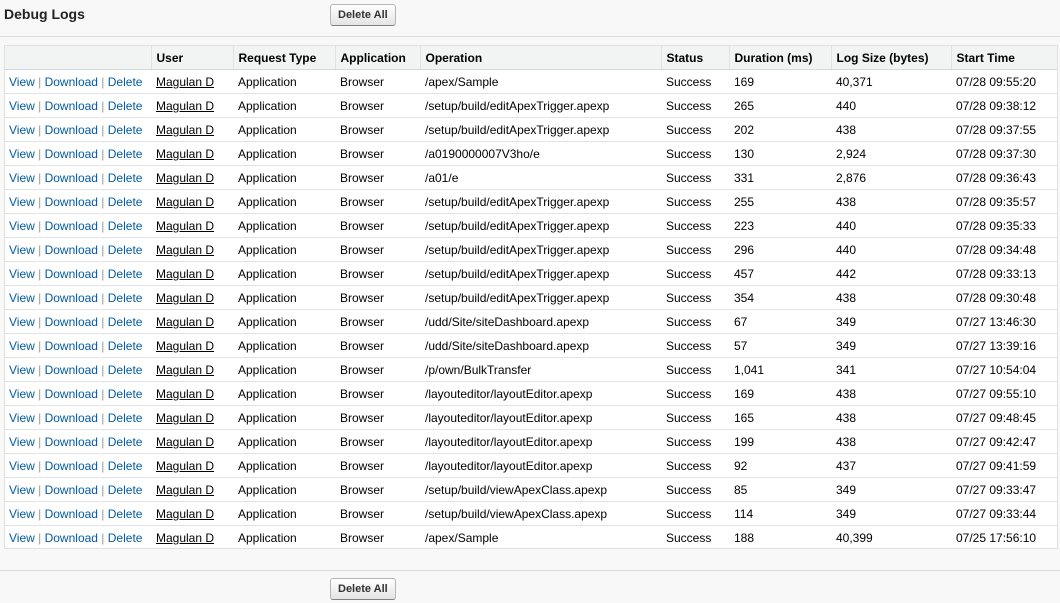 The width and height of the screenshot is (1060, 603). Describe the element at coordinates (695, 58) in the screenshot. I see `column-header-status: Status` at that location.